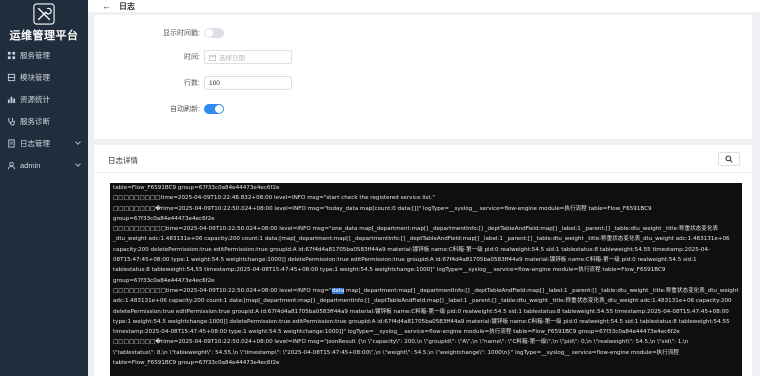 The image size is (760, 376). I want to click on sidebar-item-label: 服务管理, so click(35, 55).